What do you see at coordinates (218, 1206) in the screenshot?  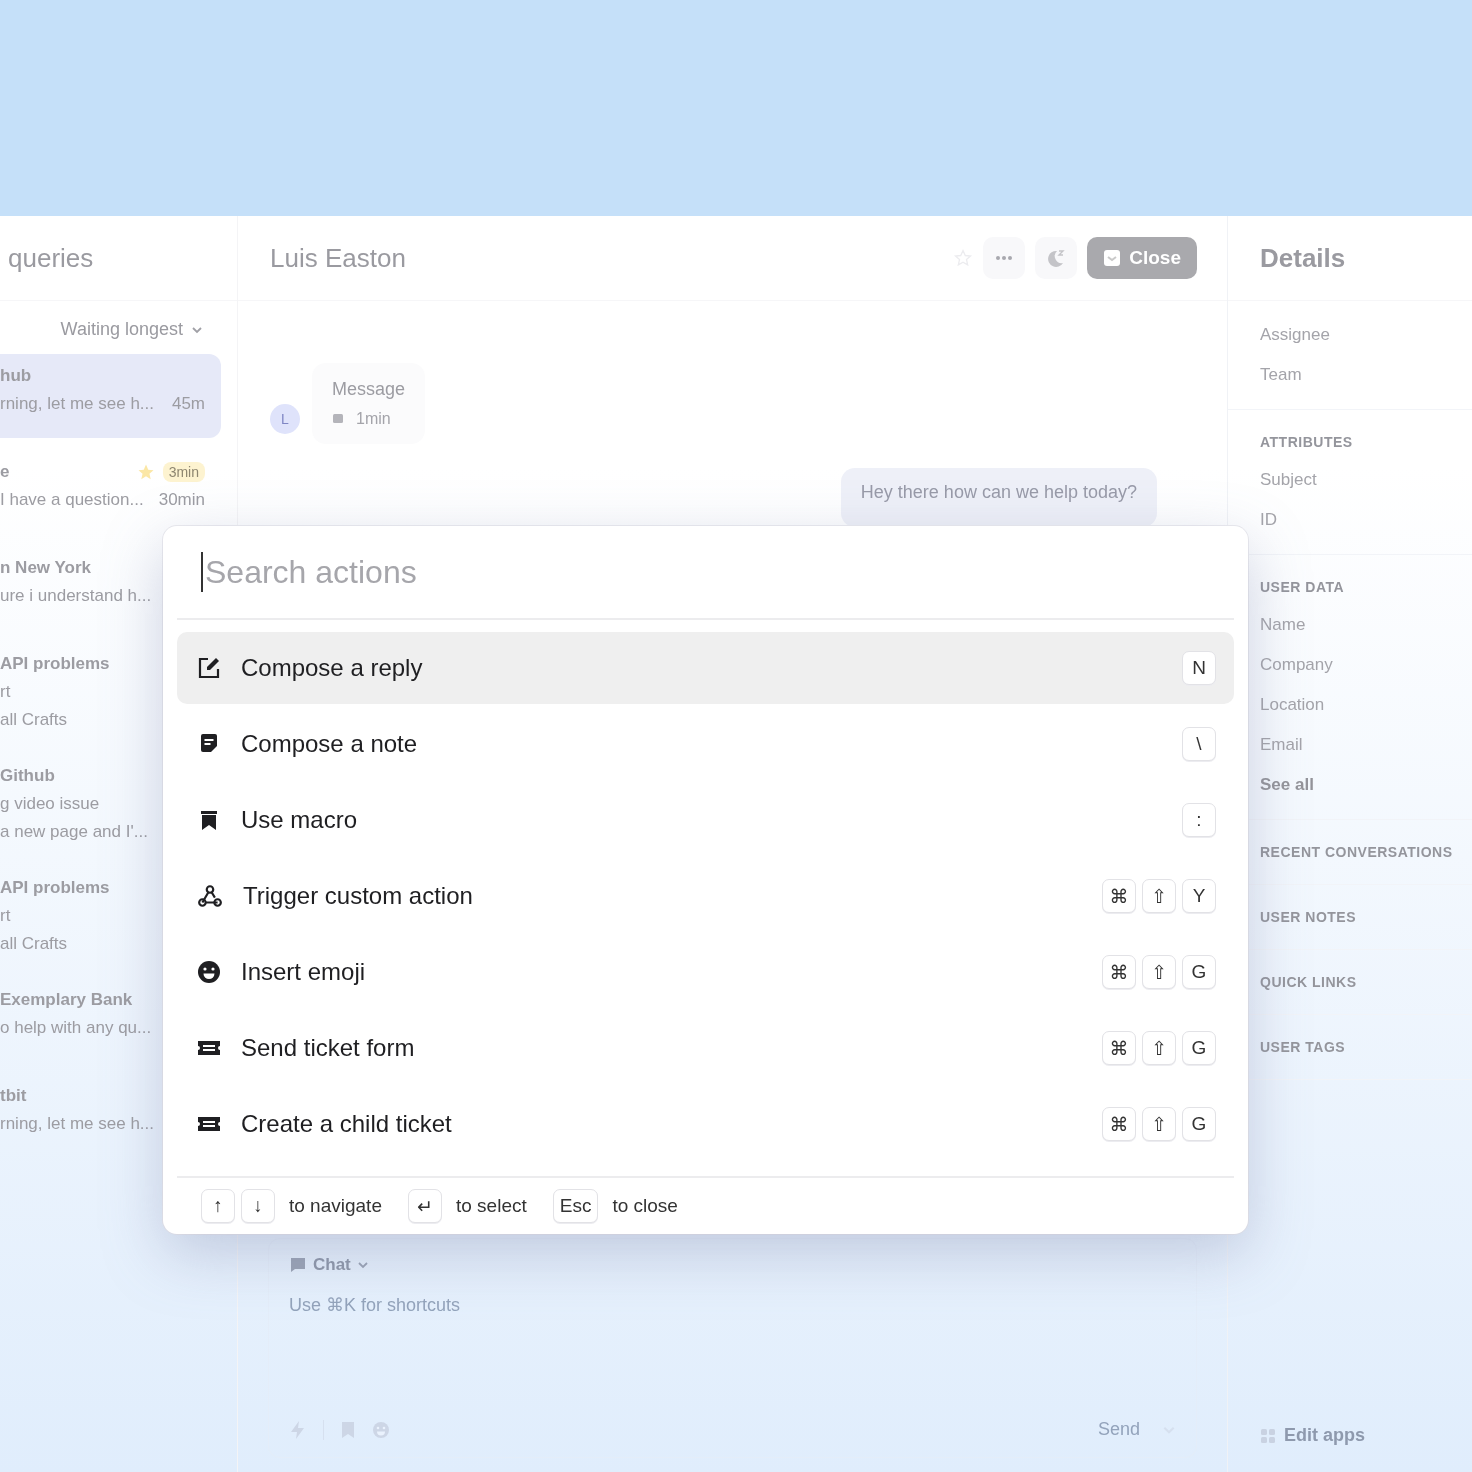 I see `key-hint: ↑` at bounding box center [218, 1206].